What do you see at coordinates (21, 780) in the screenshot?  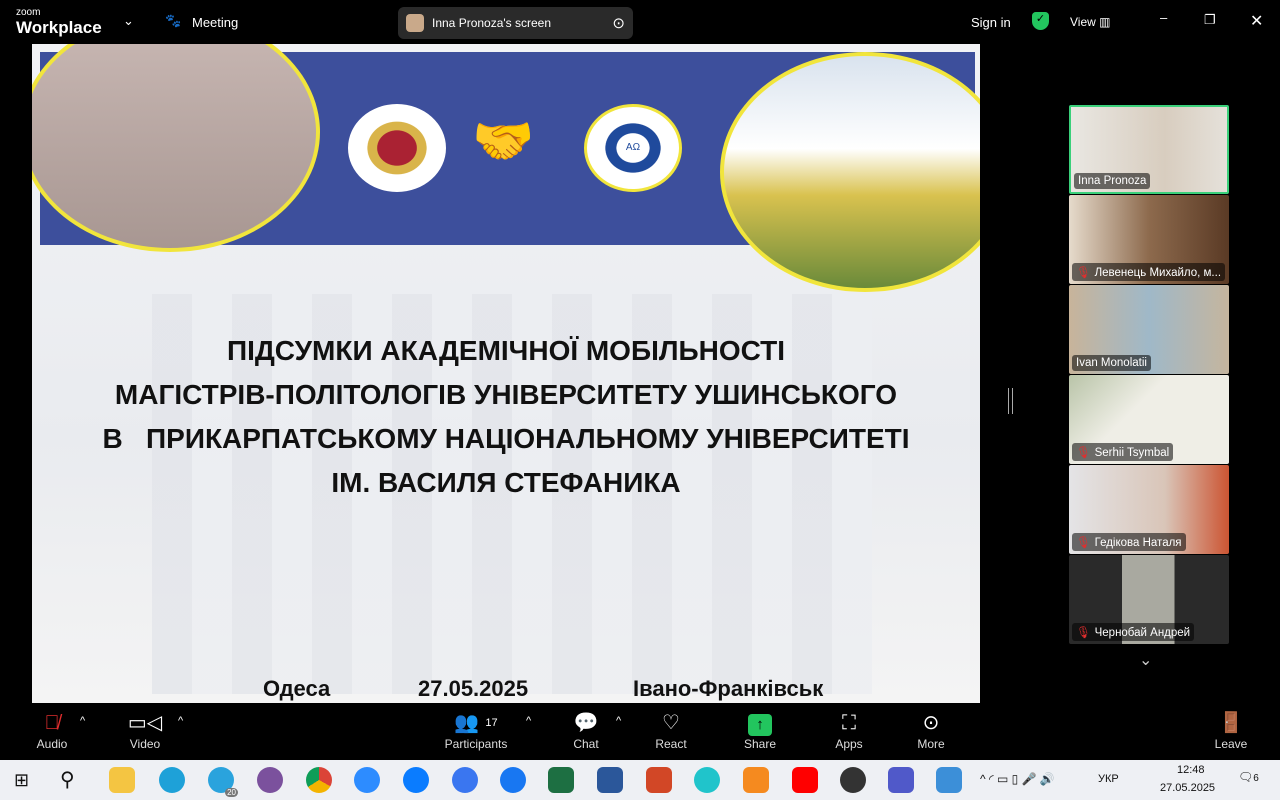 I see `windows-start-icon: ⊞` at bounding box center [21, 780].